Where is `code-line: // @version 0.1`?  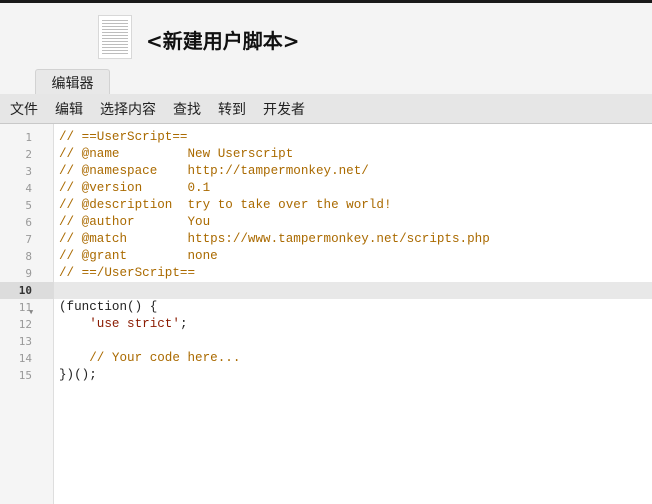
code-line: // @version 0.1 is located at coordinates (134, 188).